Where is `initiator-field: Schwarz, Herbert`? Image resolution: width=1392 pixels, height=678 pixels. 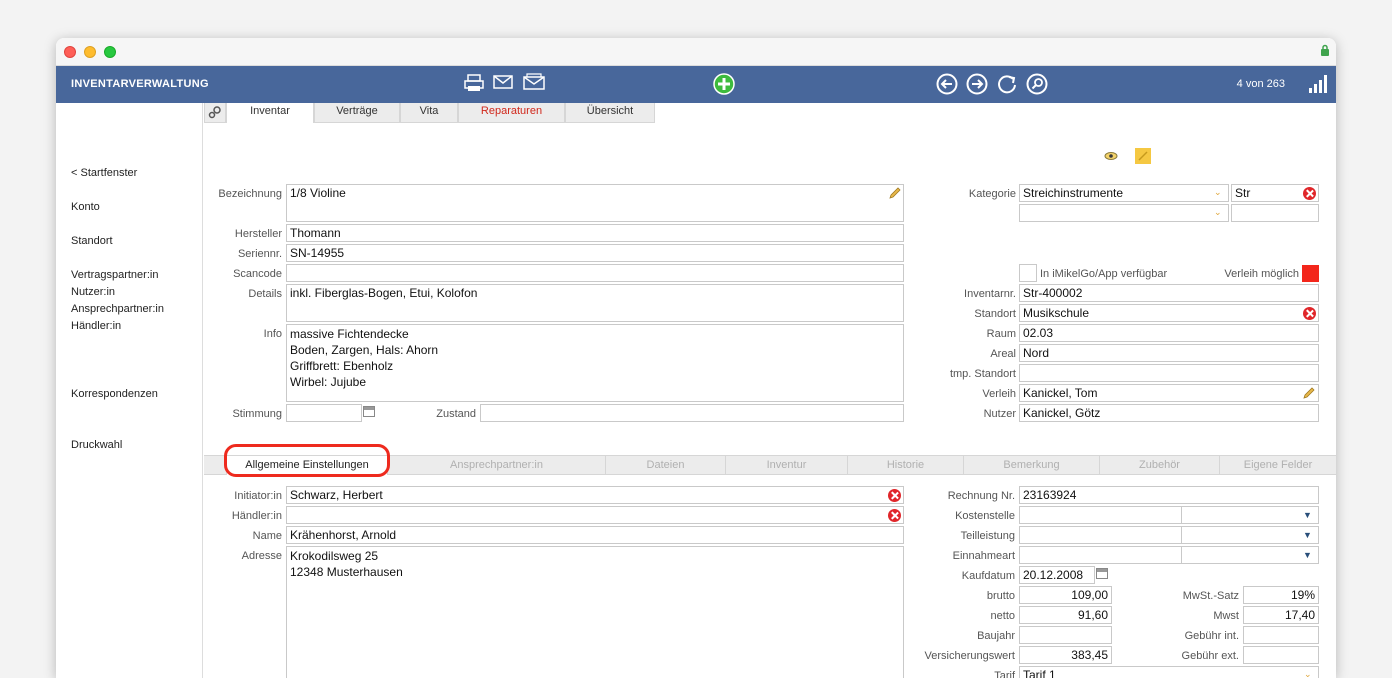 initiator-field: Schwarz, Herbert is located at coordinates (595, 495).